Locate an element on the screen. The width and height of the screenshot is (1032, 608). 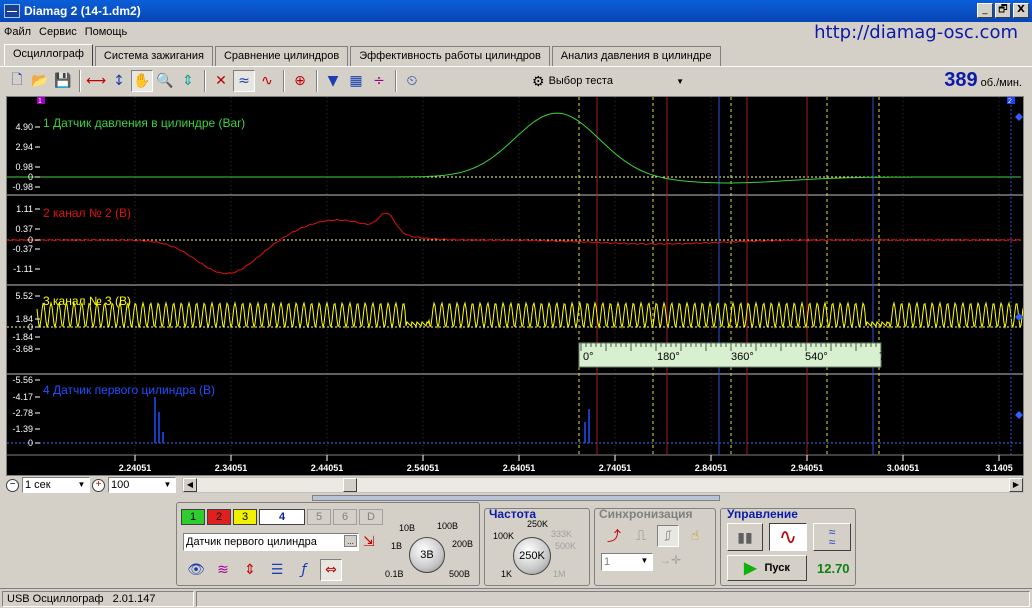
tab-pressure-analysis: Анализ давления в цилиндре is located at coordinates (636, 56).